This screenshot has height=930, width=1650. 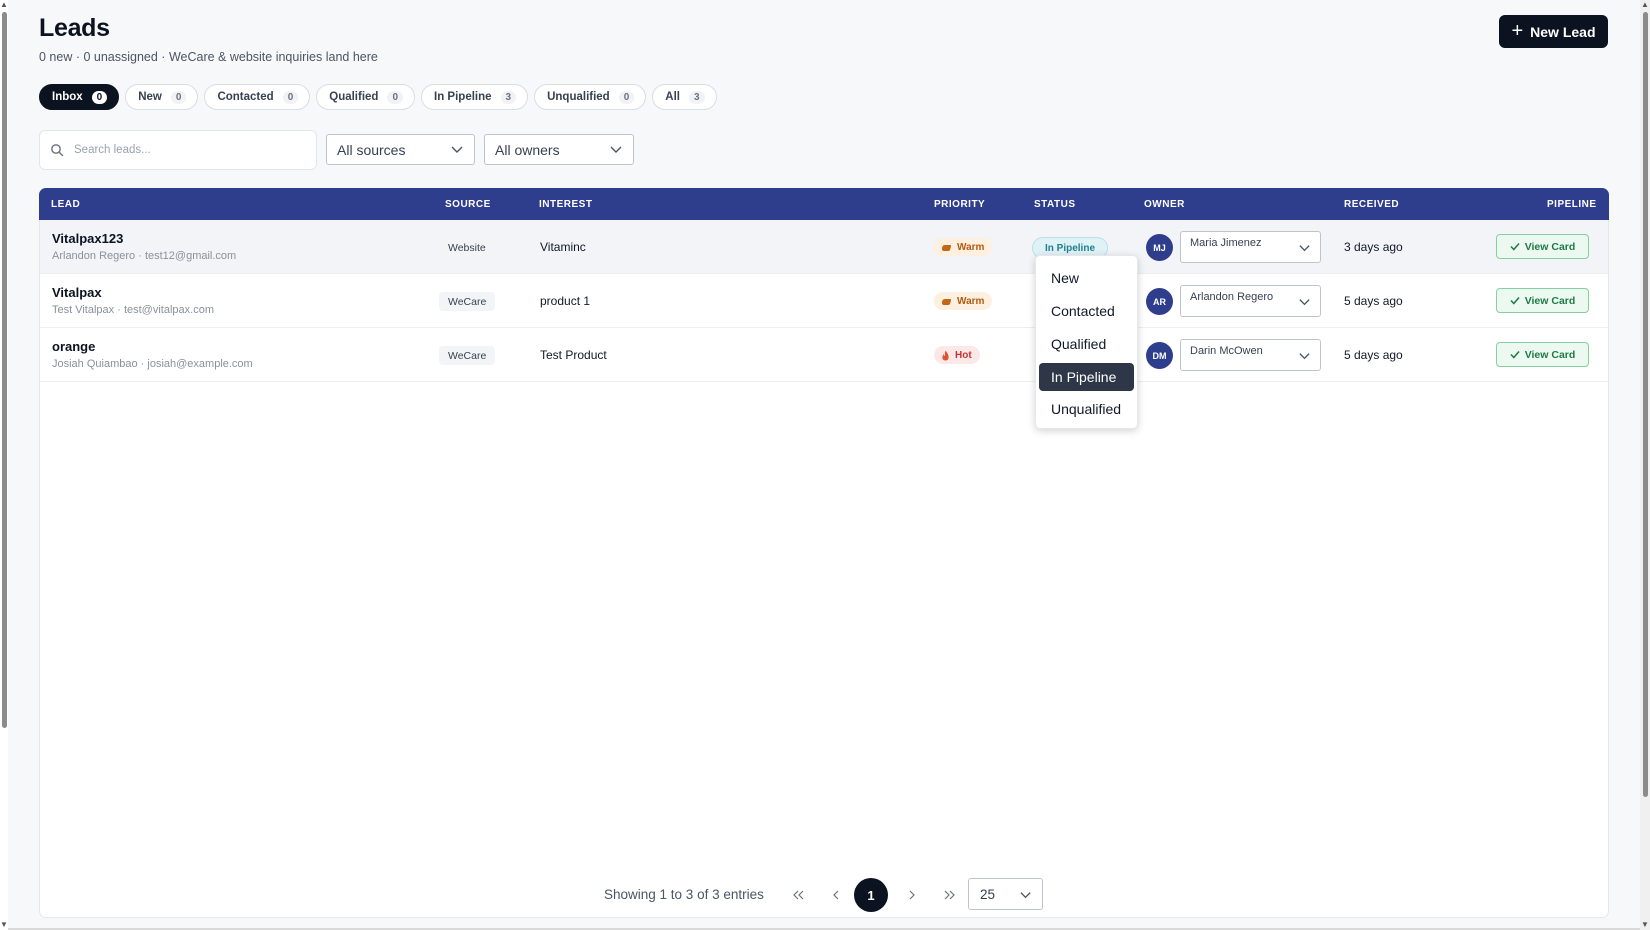 What do you see at coordinates (527, 149) in the screenshot?
I see `owner-filter-value: All owners` at bounding box center [527, 149].